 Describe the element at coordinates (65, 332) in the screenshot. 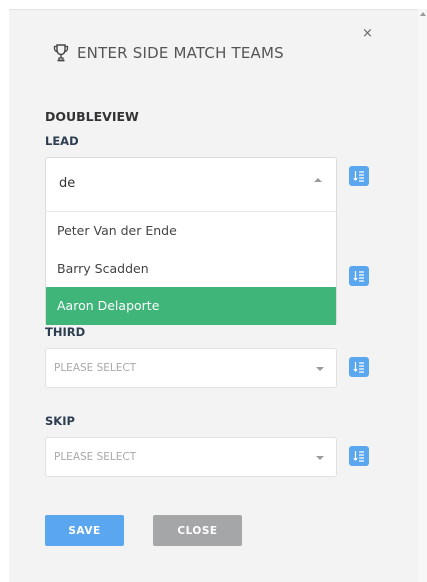

I see `third-label: THIRD` at that location.